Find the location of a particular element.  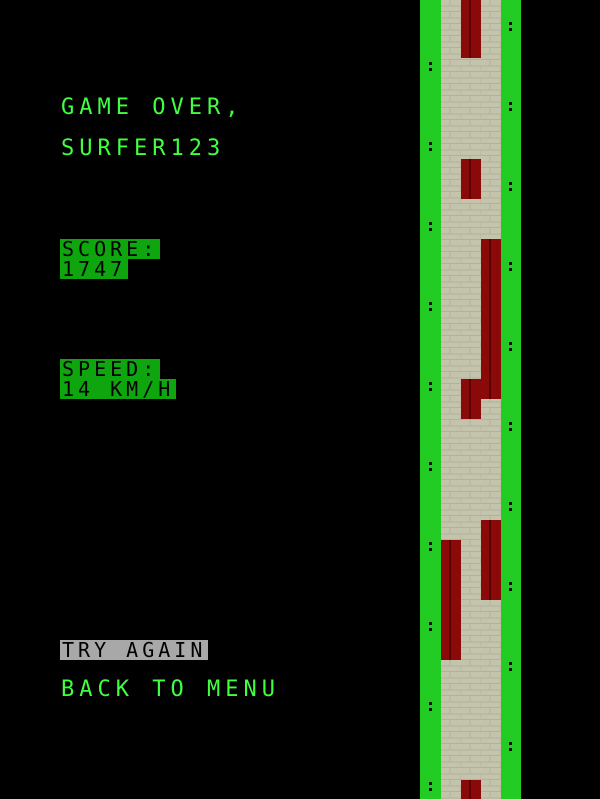

game-over-heading: GAME OVER, is located at coordinates (152, 107).